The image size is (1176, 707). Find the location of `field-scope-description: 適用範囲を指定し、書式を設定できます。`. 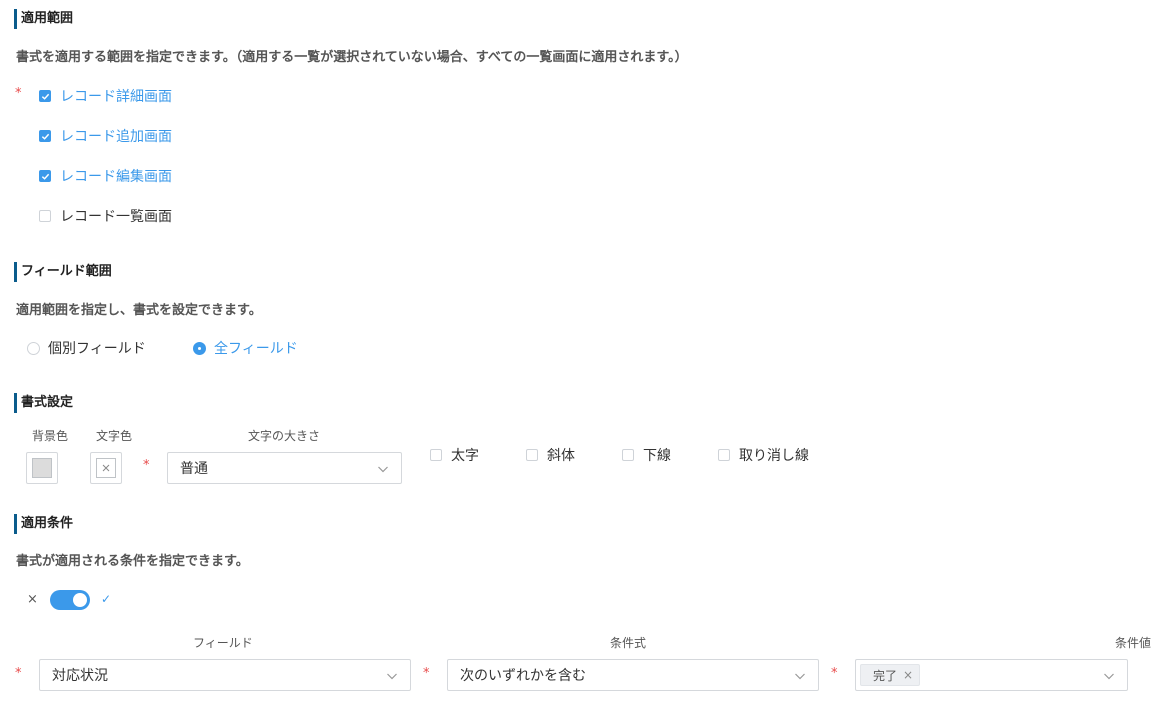

field-scope-description: 適用範囲を指定し、書式を設定できます。 is located at coordinates (139, 310).